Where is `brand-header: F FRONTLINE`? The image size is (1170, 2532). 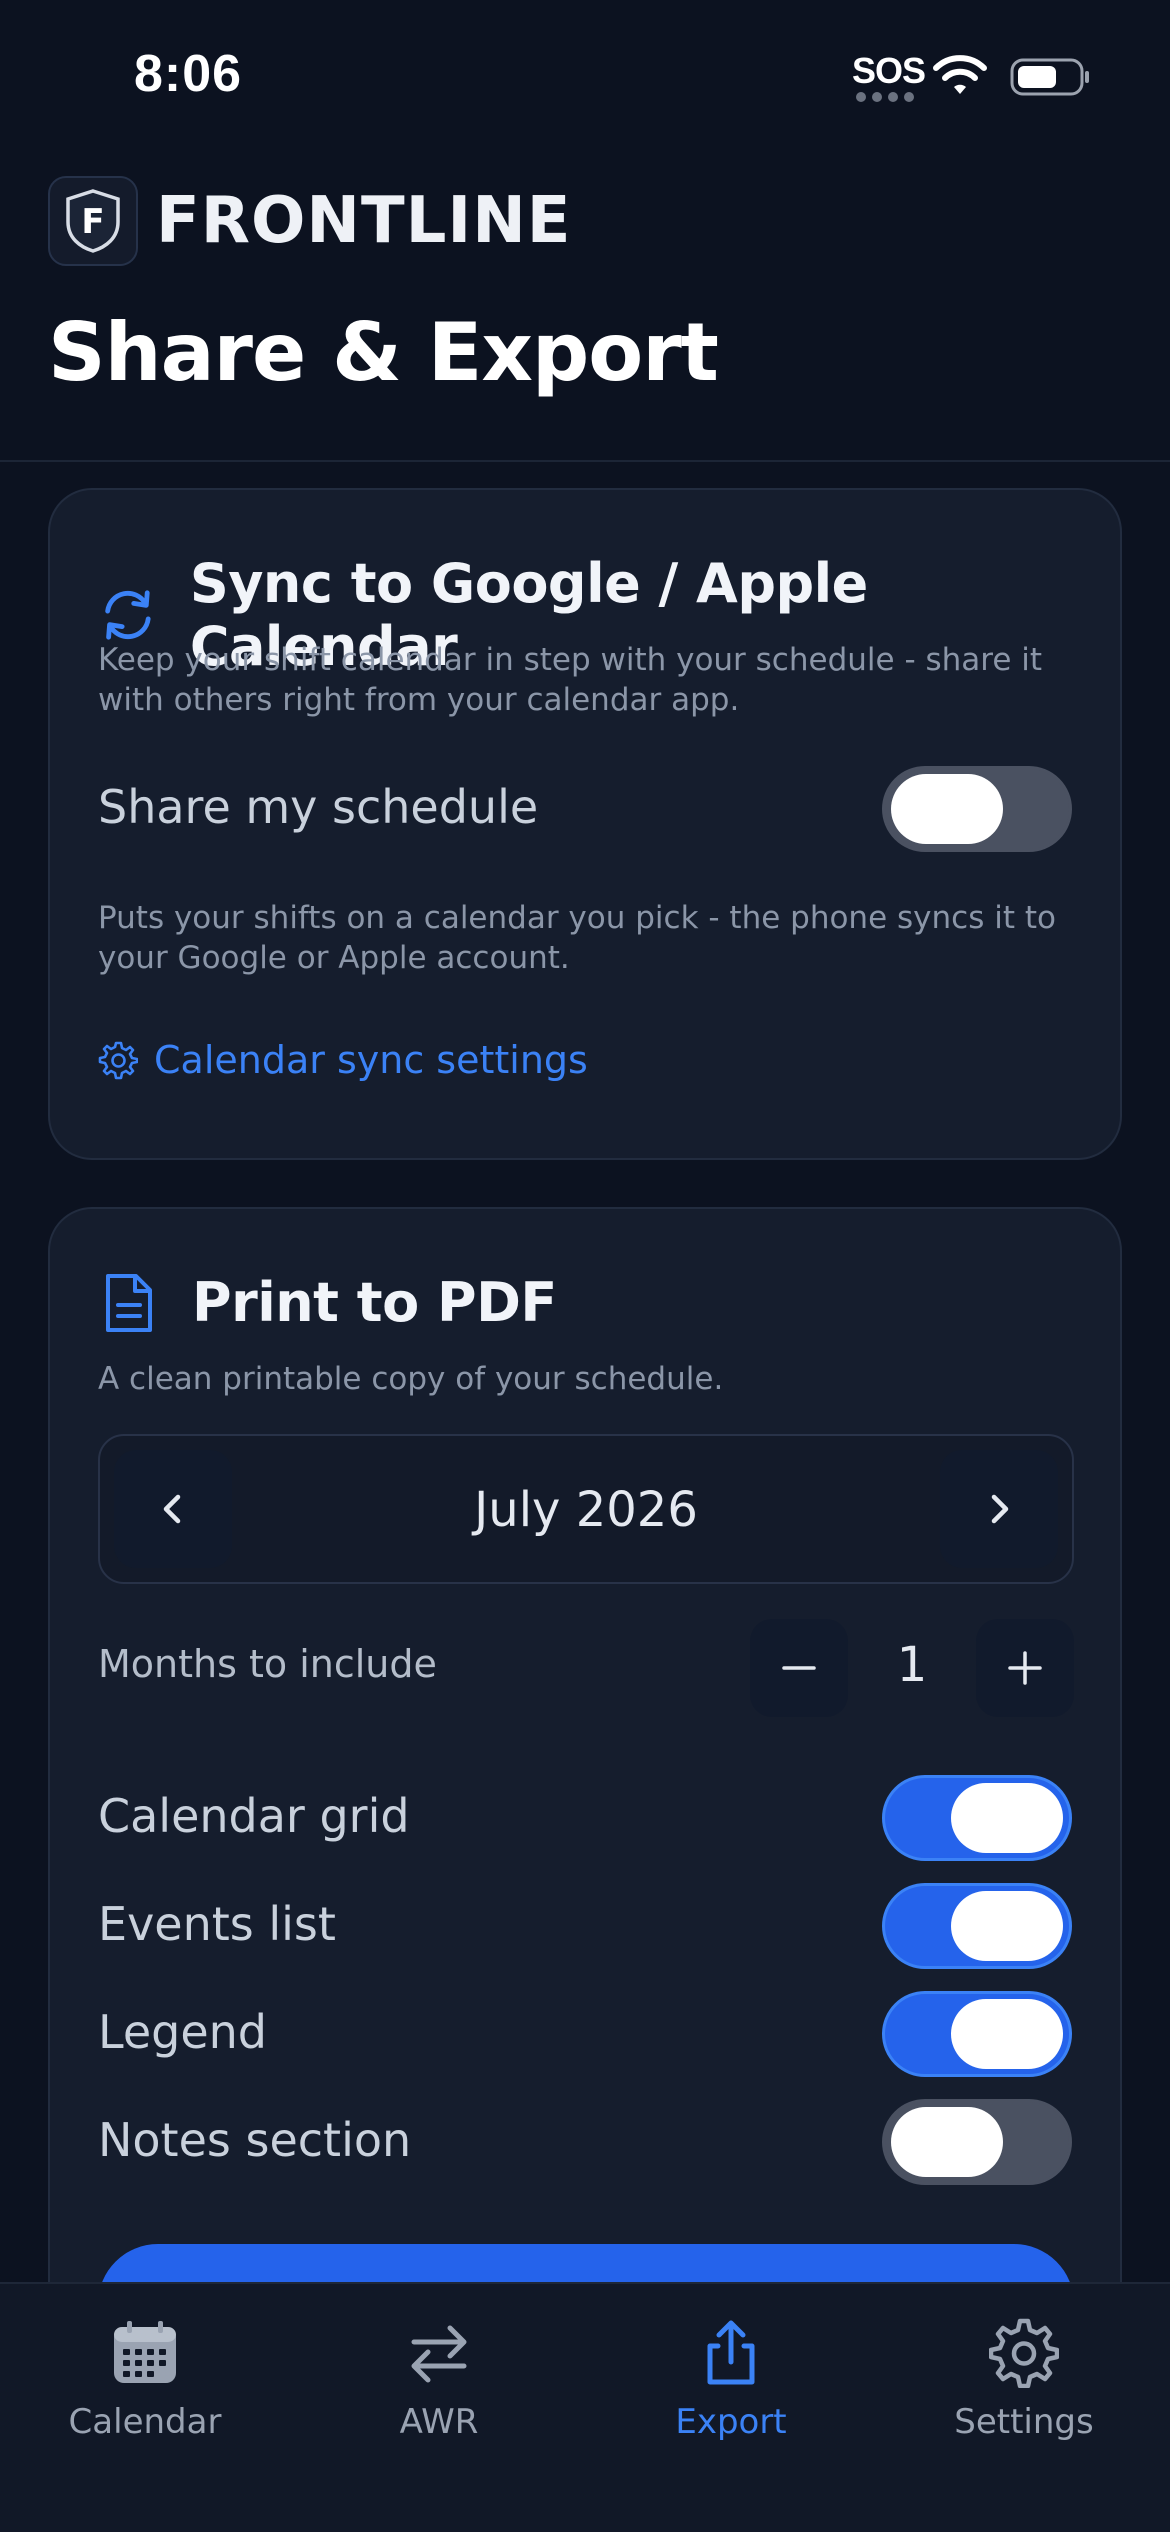 brand-header: F FRONTLINE is located at coordinates (310, 221).